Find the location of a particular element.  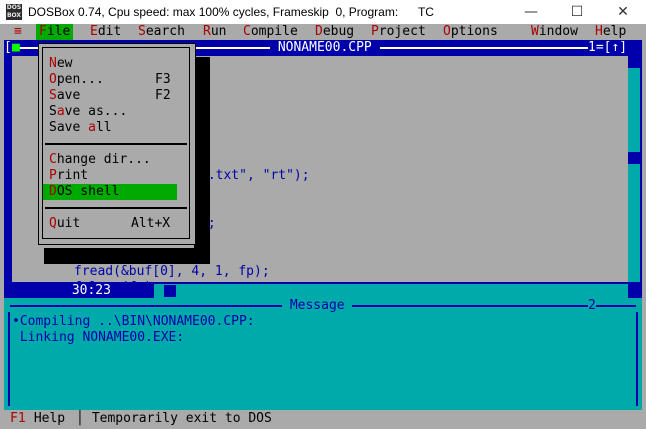

frame-right is located at coordinates (637, 359).